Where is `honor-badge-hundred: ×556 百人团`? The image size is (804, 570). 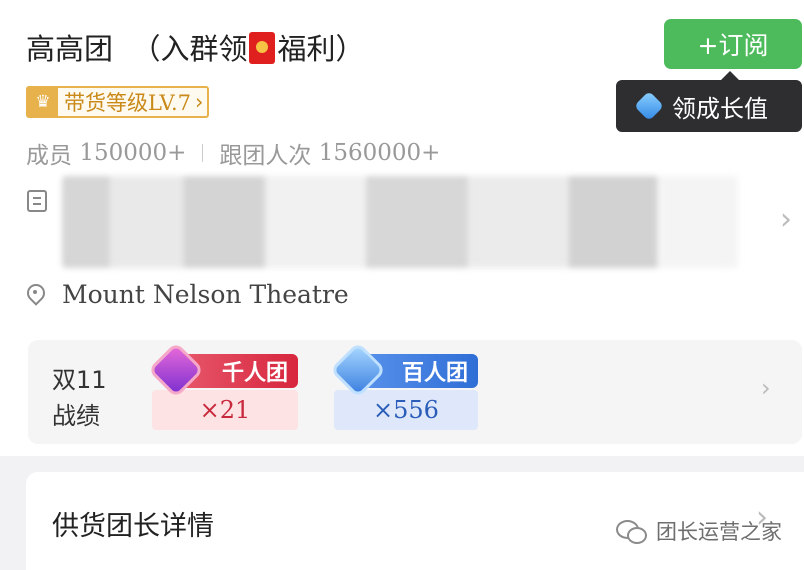
honor-badge-hundred: ×556 百人团 is located at coordinates (403, 385).